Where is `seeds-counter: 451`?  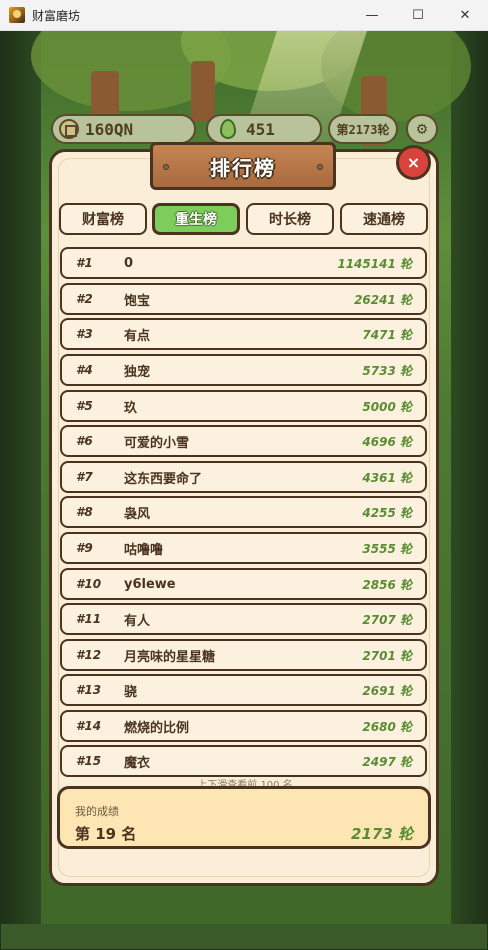
seeds-counter: 451 is located at coordinates (264, 129).